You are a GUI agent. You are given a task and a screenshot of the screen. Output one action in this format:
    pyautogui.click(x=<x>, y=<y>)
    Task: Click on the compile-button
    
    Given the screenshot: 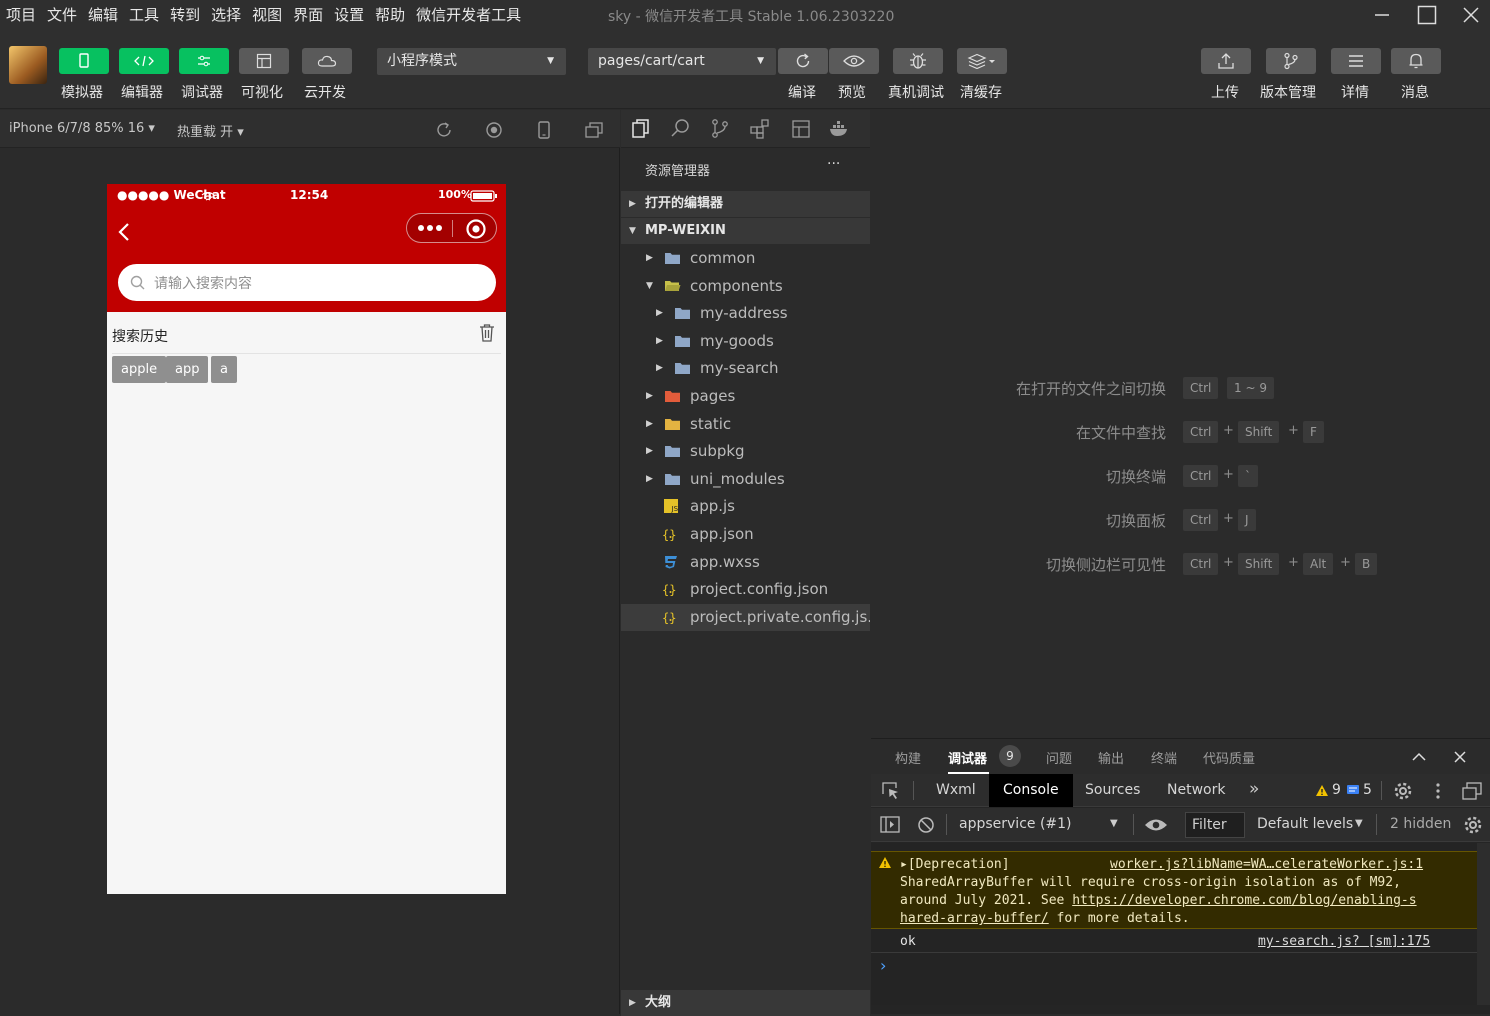 What is the action you would take?
    pyautogui.click(x=803, y=61)
    